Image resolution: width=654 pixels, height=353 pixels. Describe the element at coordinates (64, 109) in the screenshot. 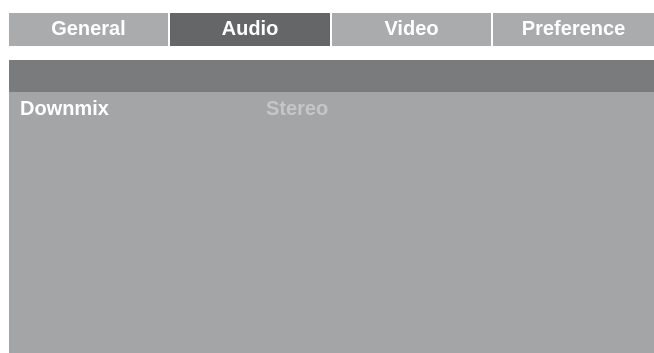

I see `setting-label-downmix: Downmix` at that location.